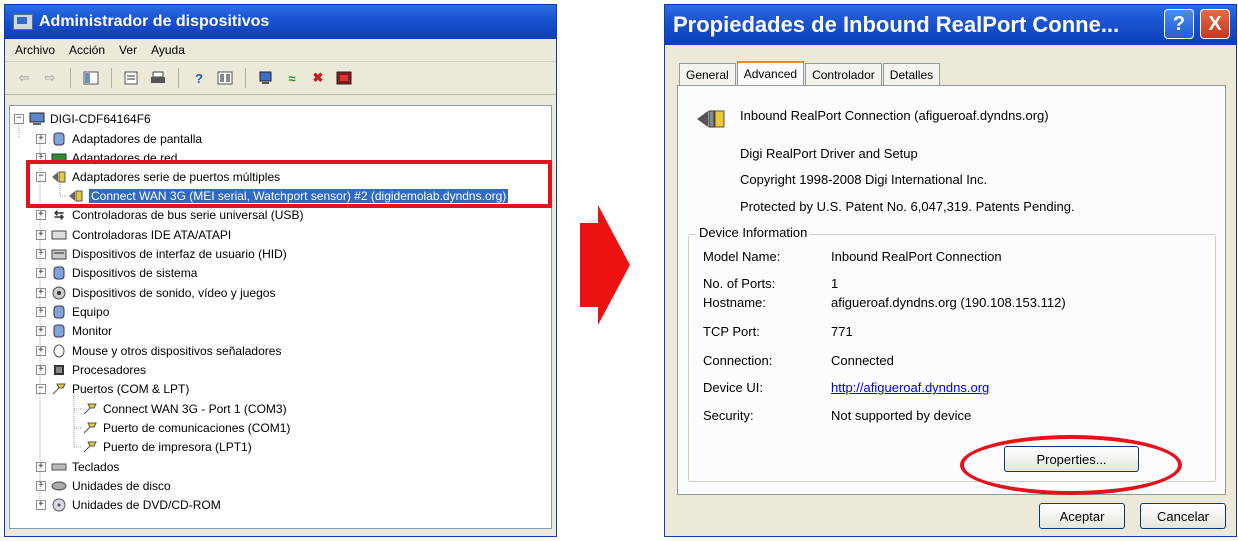  What do you see at coordinates (280, 22) in the screenshot?
I see `device-manager-titlebar: Administrador de dispositivos` at bounding box center [280, 22].